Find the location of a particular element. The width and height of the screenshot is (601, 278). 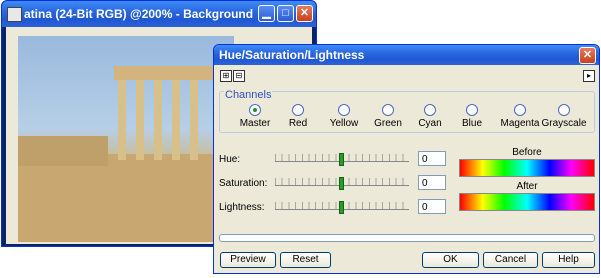

lightness-slider-thumb is located at coordinates (341, 207).